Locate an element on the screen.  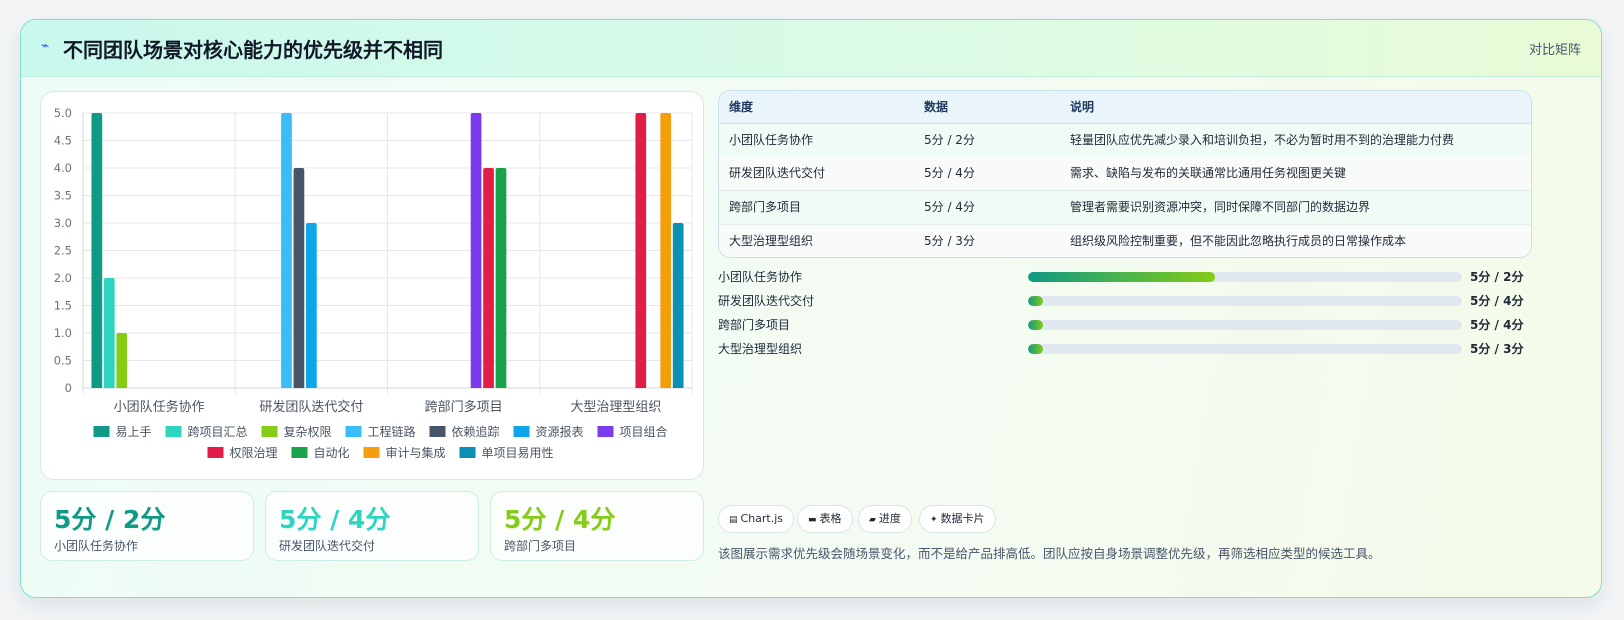
chip-label: 表格 is located at coordinates (830, 518).